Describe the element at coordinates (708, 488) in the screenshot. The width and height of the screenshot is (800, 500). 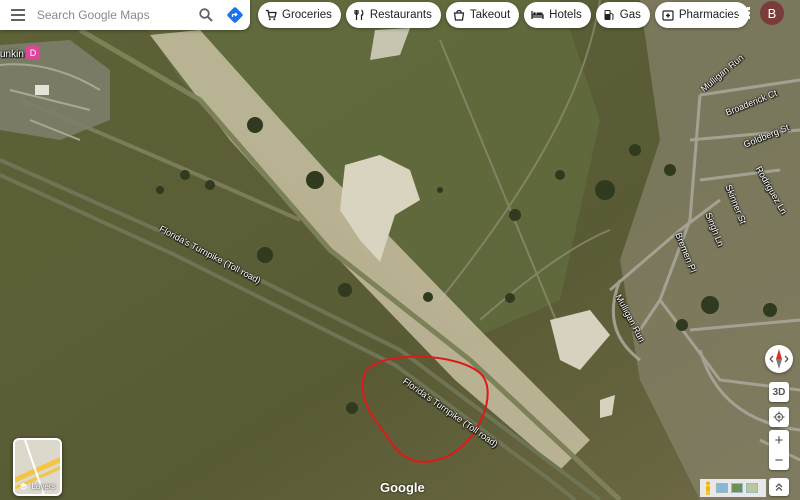
I see `pegman-icon` at that location.